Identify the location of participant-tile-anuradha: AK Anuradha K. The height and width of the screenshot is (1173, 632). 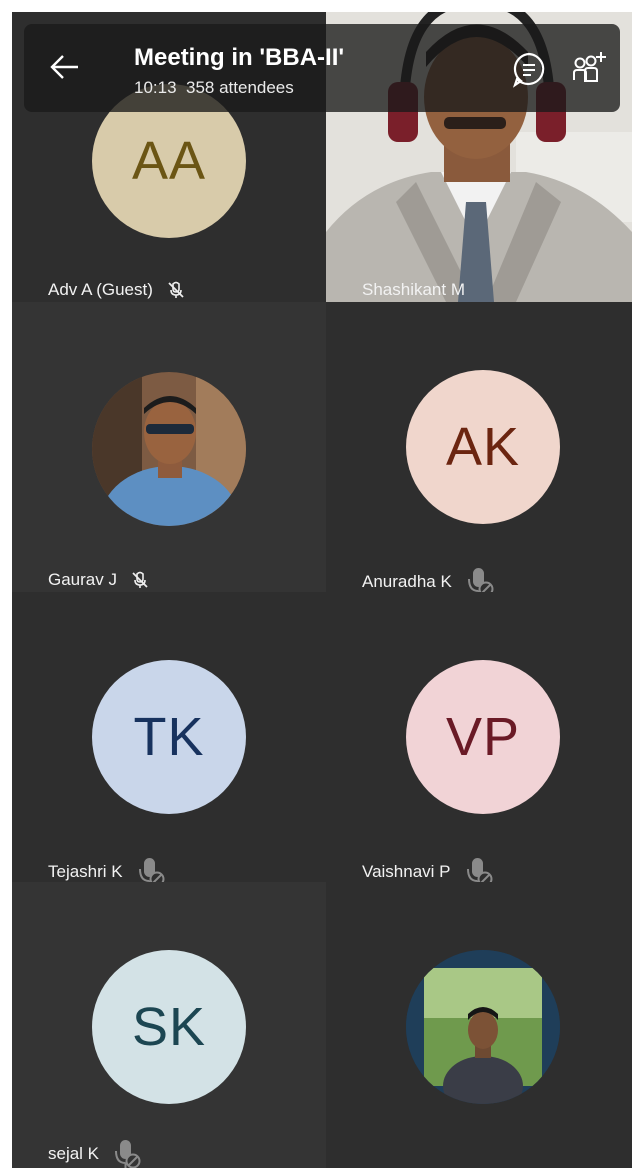
(479, 447).